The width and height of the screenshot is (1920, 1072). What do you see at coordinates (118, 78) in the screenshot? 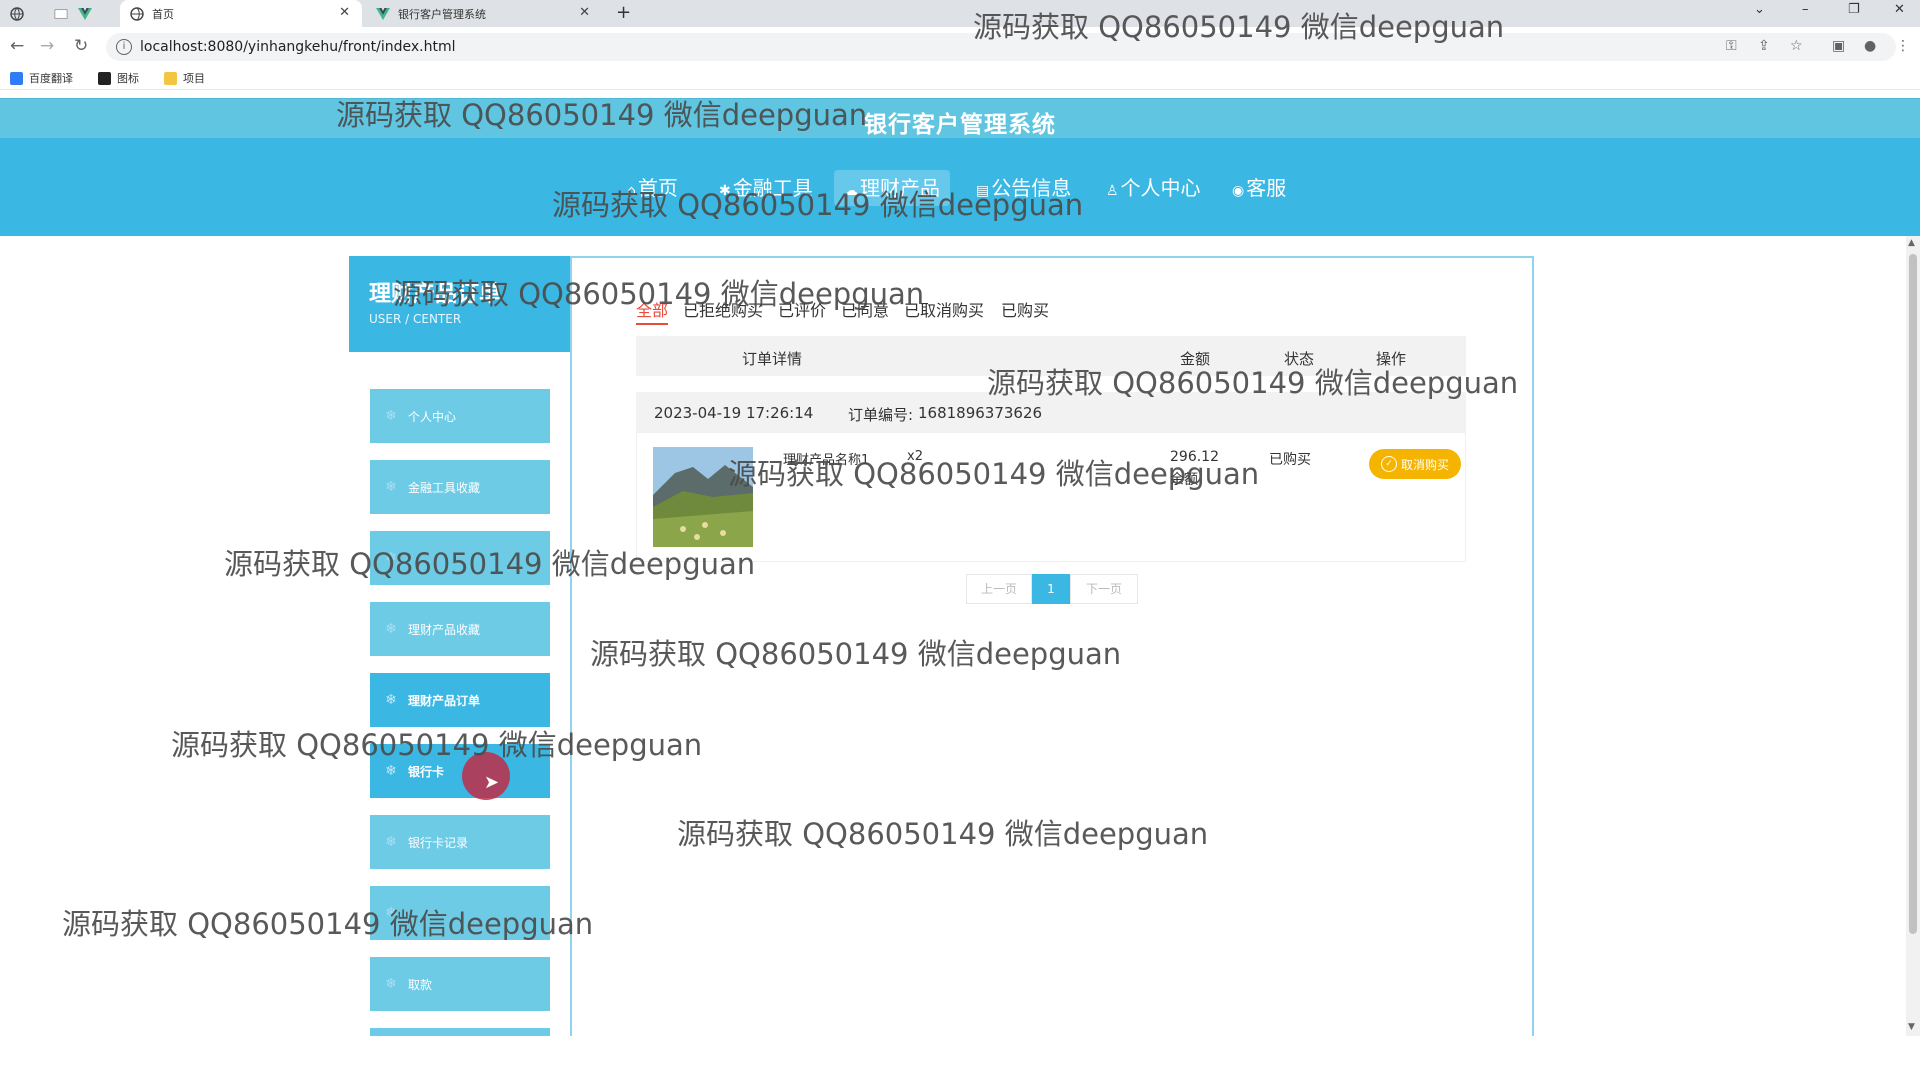
I see `bookmark-icons: 图标` at bounding box center [118, 78].